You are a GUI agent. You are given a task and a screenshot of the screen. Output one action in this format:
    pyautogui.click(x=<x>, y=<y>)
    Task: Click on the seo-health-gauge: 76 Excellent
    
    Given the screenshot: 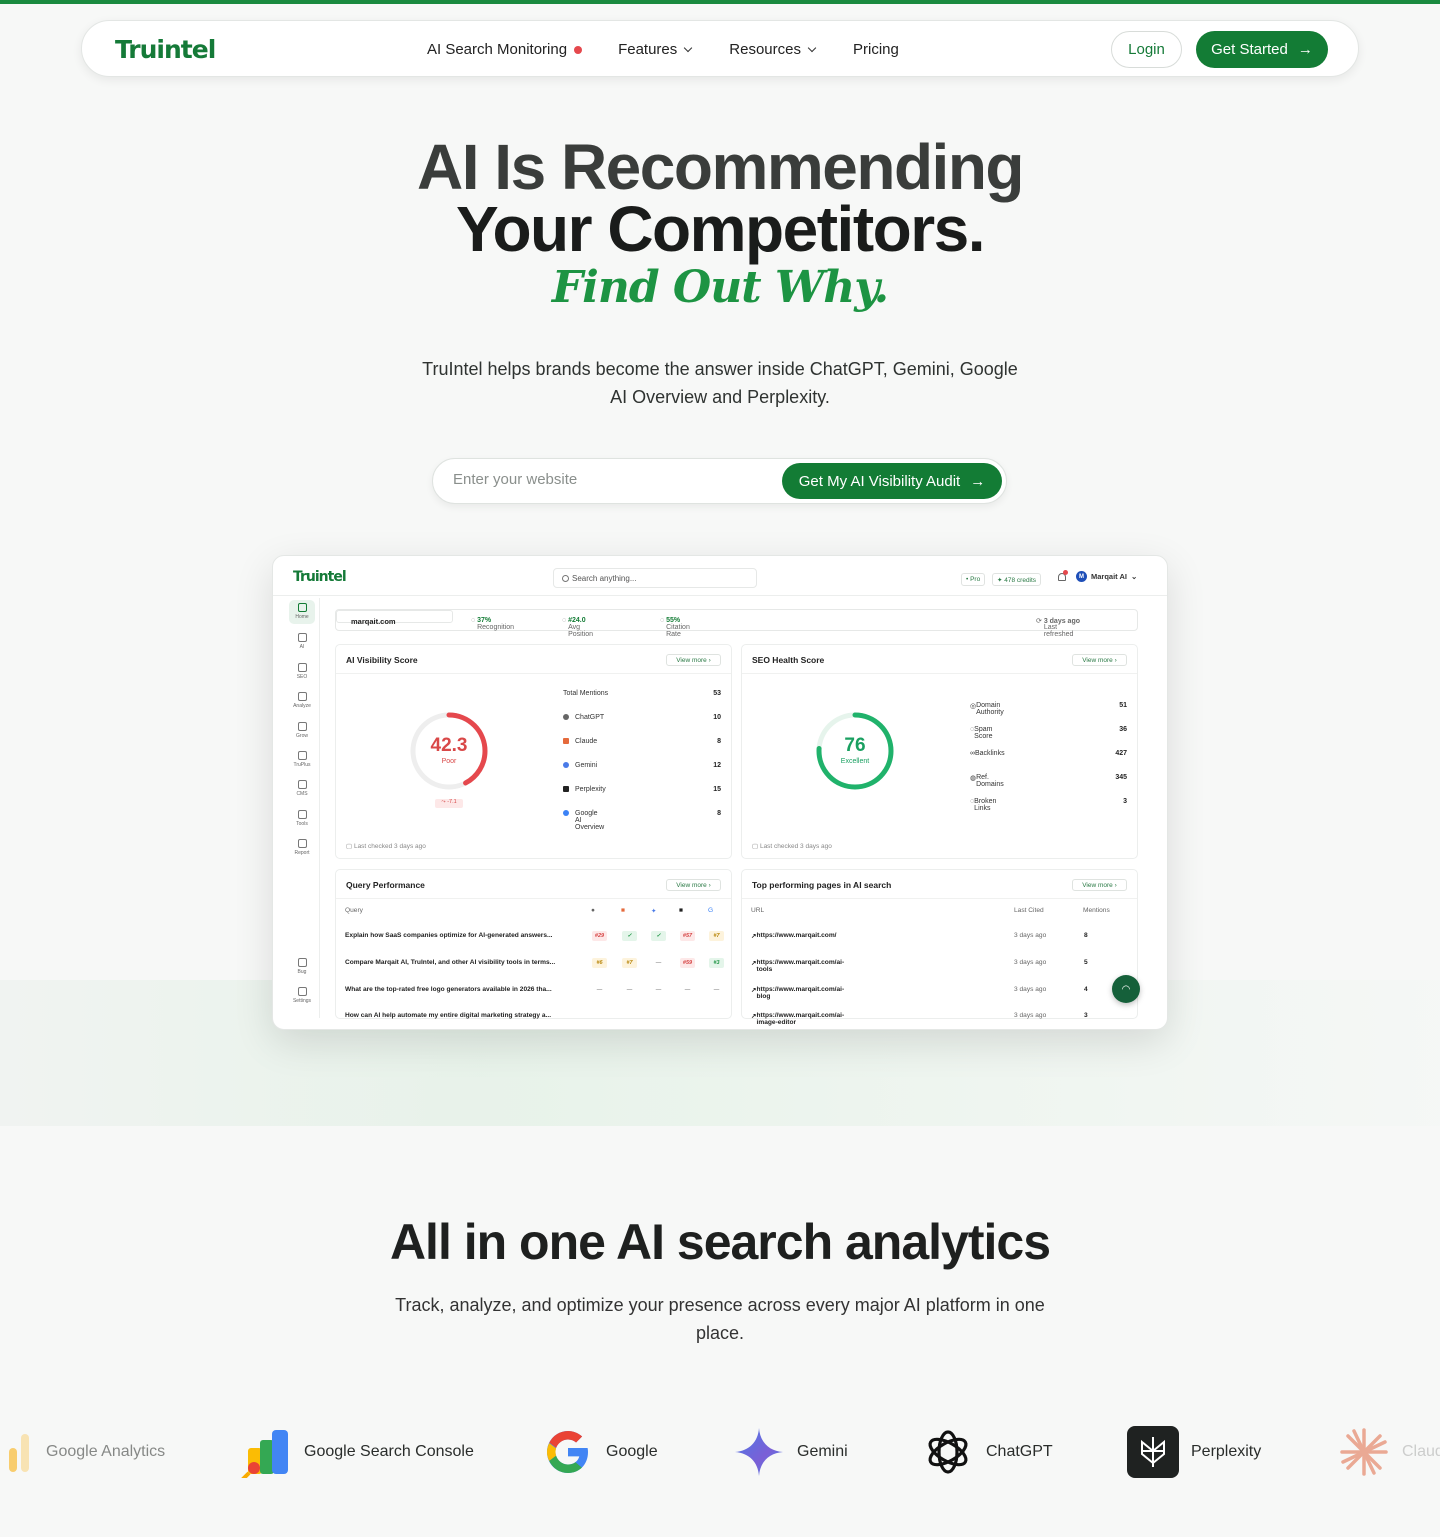 What is the action you would take?
    pyautogui.click(x=855, y=751)
    